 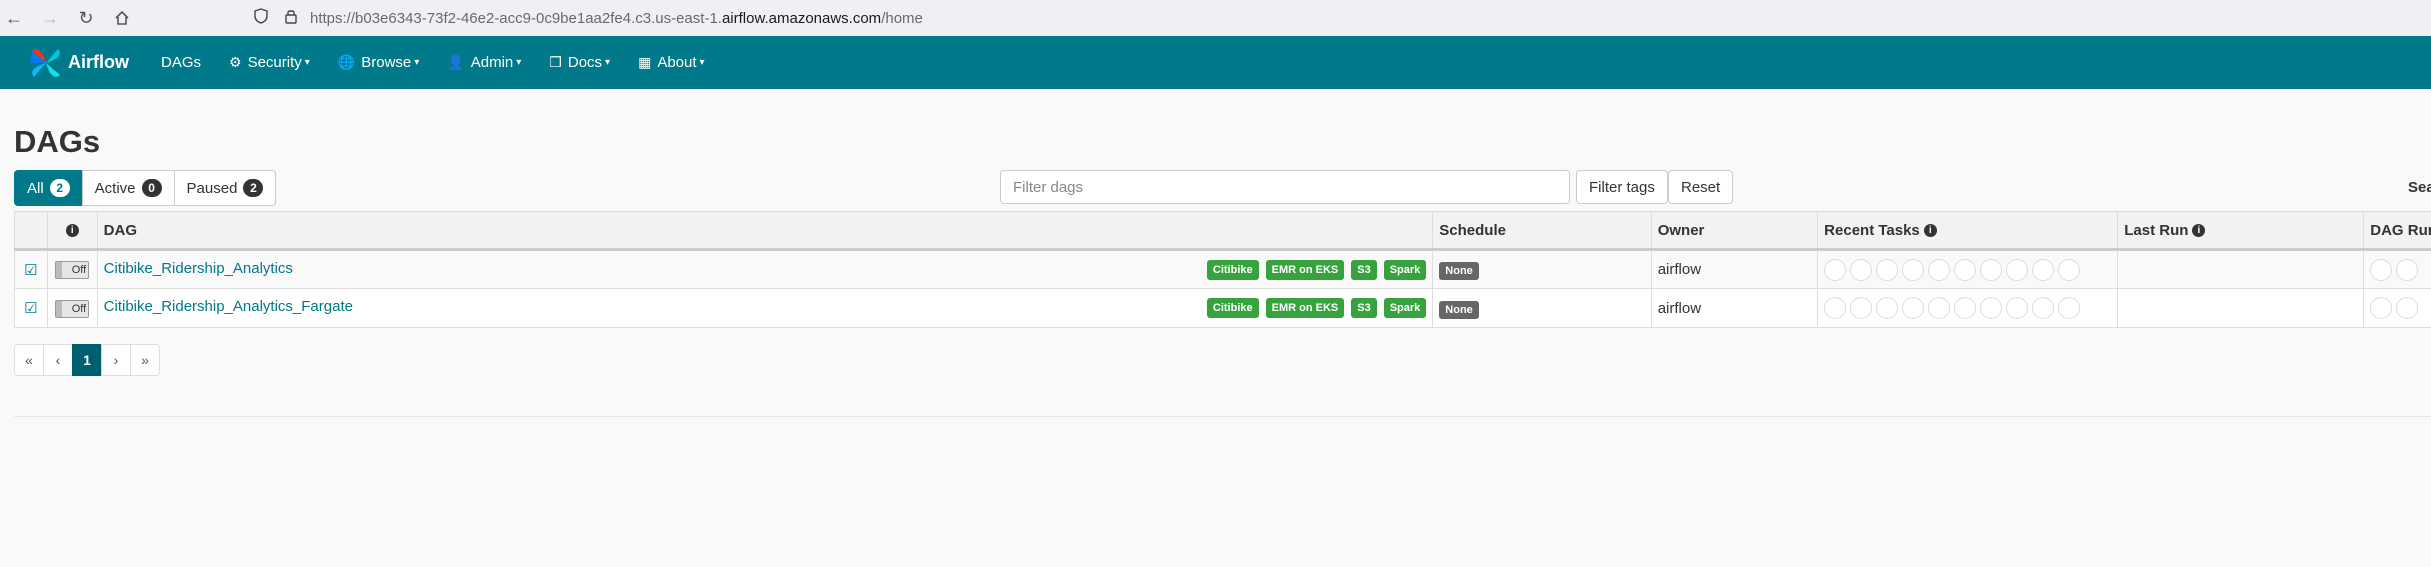 What do you see at coordinates (1542, 269) in the screenshot?
I see `schedule-cell: None` at bounding box center [1542, 269].